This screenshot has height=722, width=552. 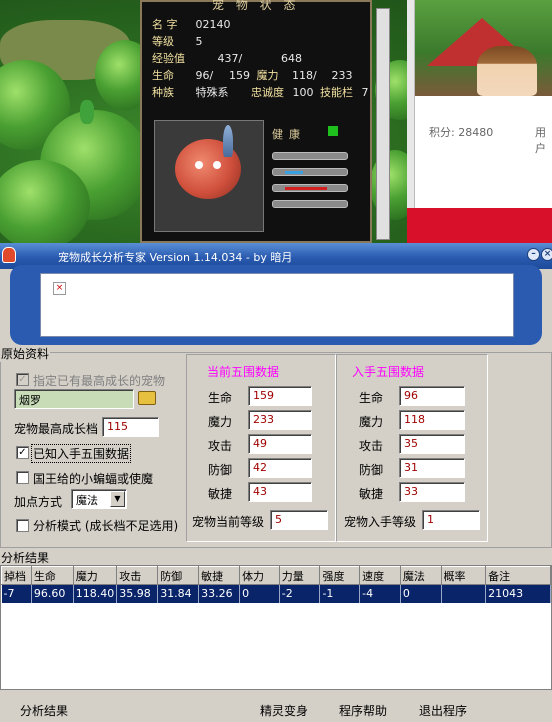 I want to click on analysis-mode-checkbox, so click(x=22, y=525).